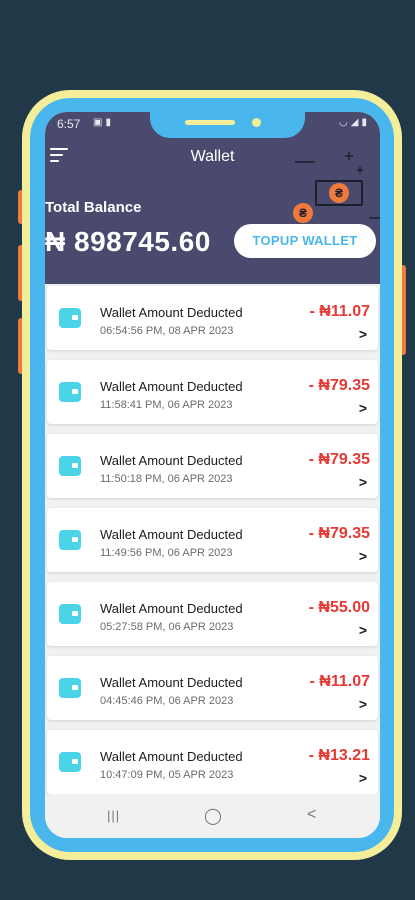 The height and width of the screenshot is (900, 415). What do you see at coordinates (256, 122) in the screenshot?
I see `front-camera` at bounding box center [256, 122].